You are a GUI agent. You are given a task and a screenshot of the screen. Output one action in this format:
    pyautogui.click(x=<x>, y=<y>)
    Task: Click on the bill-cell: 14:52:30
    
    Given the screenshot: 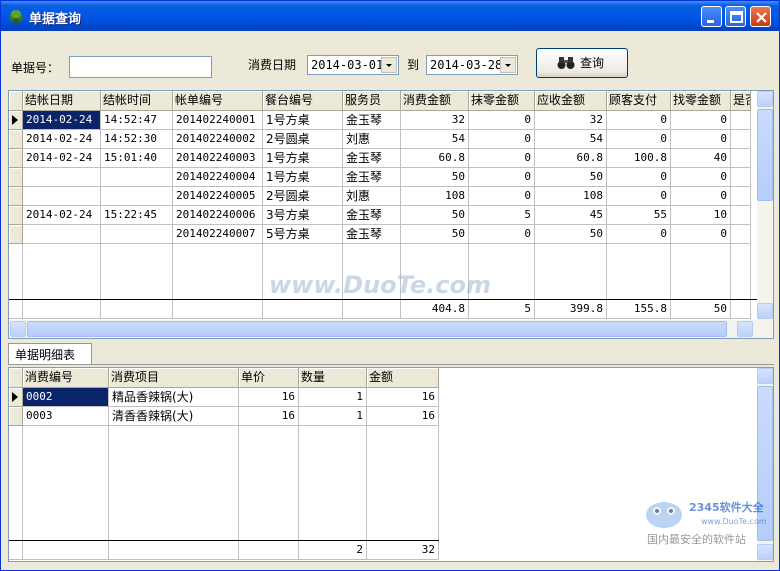 What is the action you would take?
    pyautogui.click(x=137, y=139)
    